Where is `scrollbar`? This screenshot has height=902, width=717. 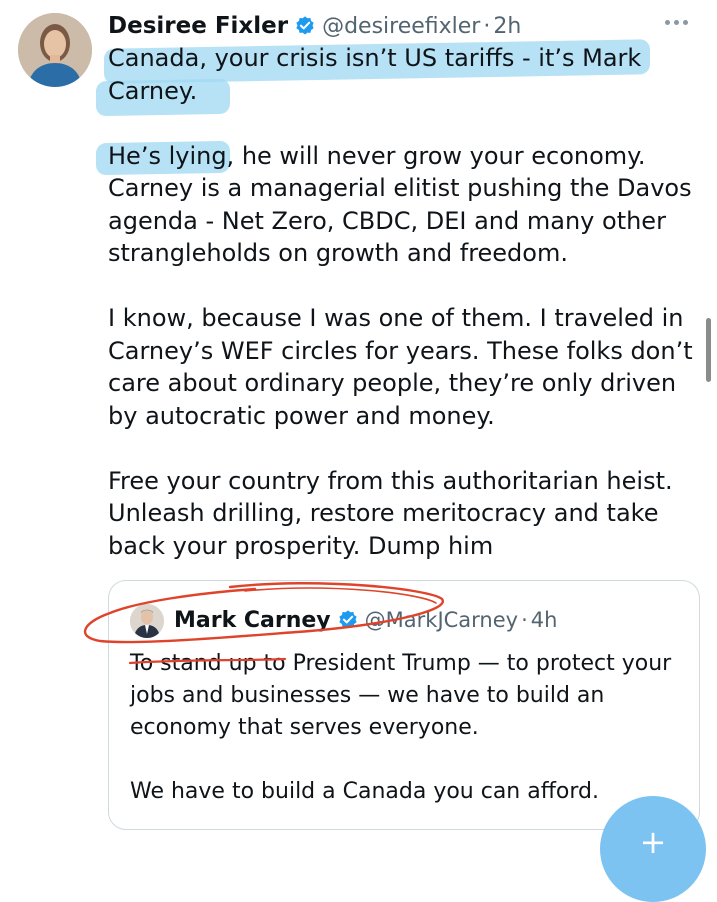
scrollbar is located at coordinates (708, 350).